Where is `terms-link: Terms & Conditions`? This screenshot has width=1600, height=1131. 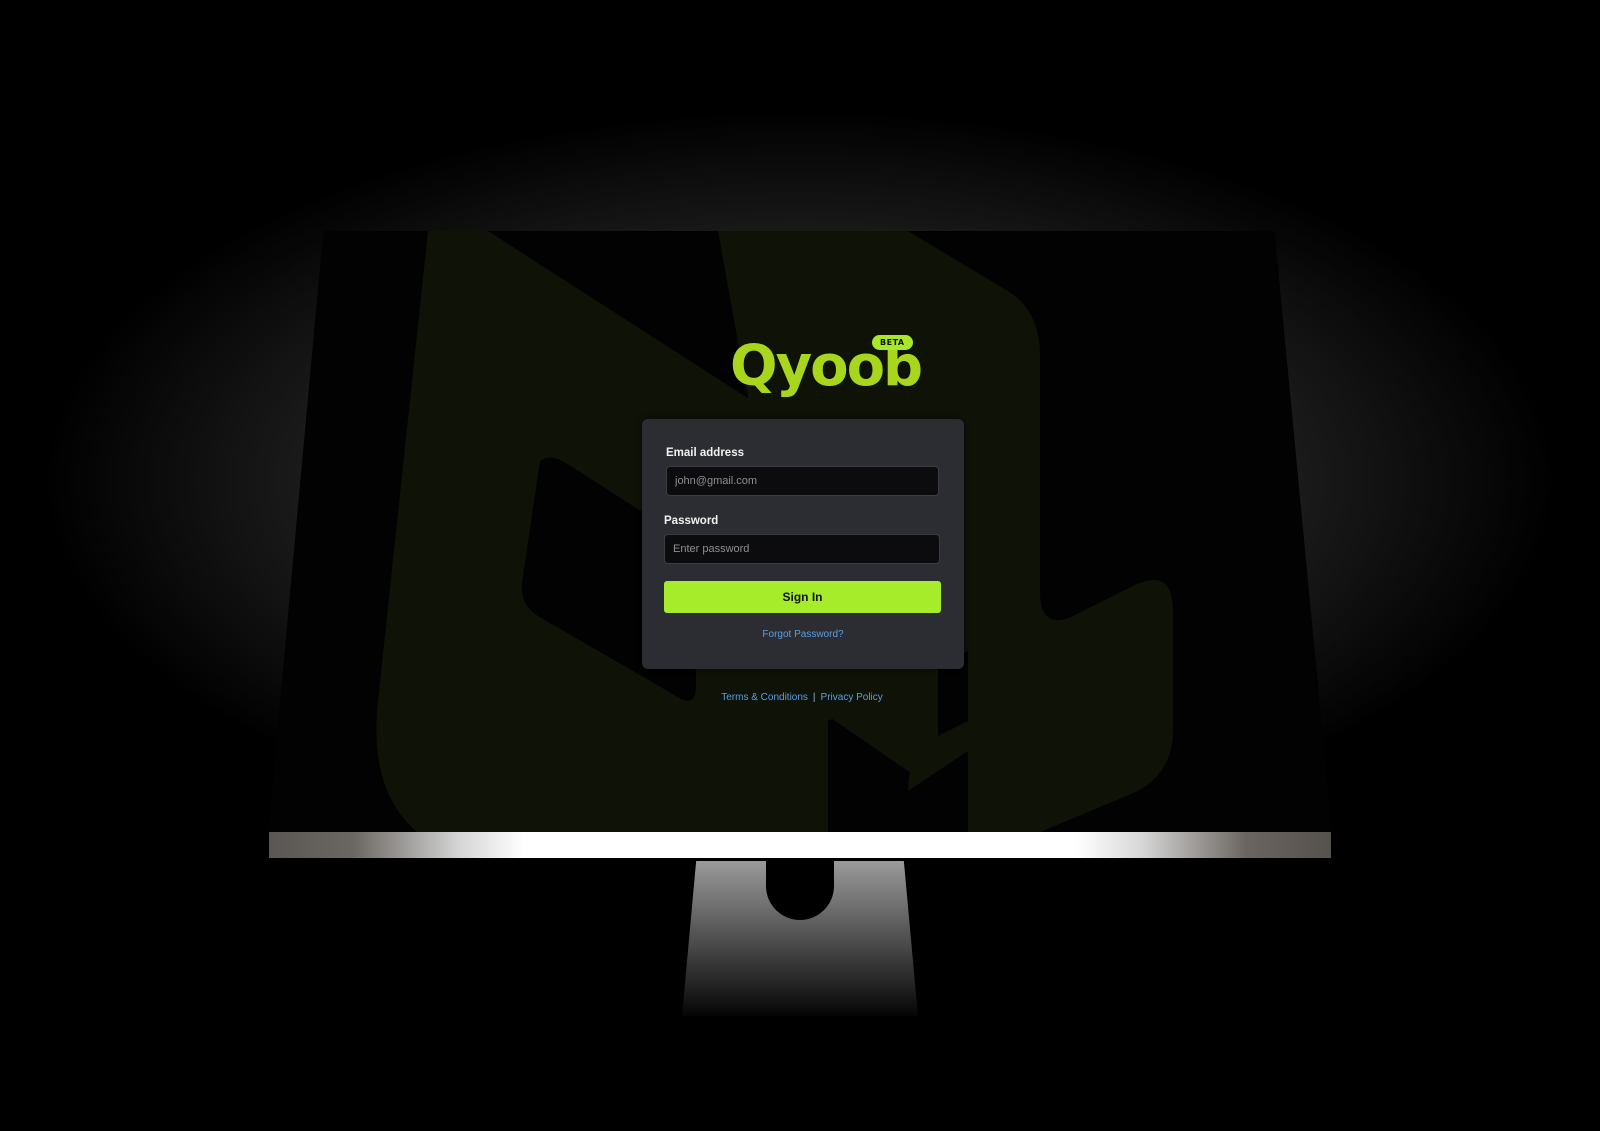
terms-link: Terms & Conditions is located at coordinates (764, 697).